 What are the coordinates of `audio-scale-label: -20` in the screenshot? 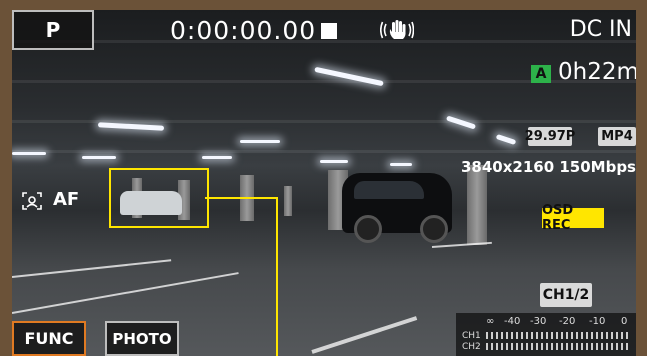 It's located at (567, 321).